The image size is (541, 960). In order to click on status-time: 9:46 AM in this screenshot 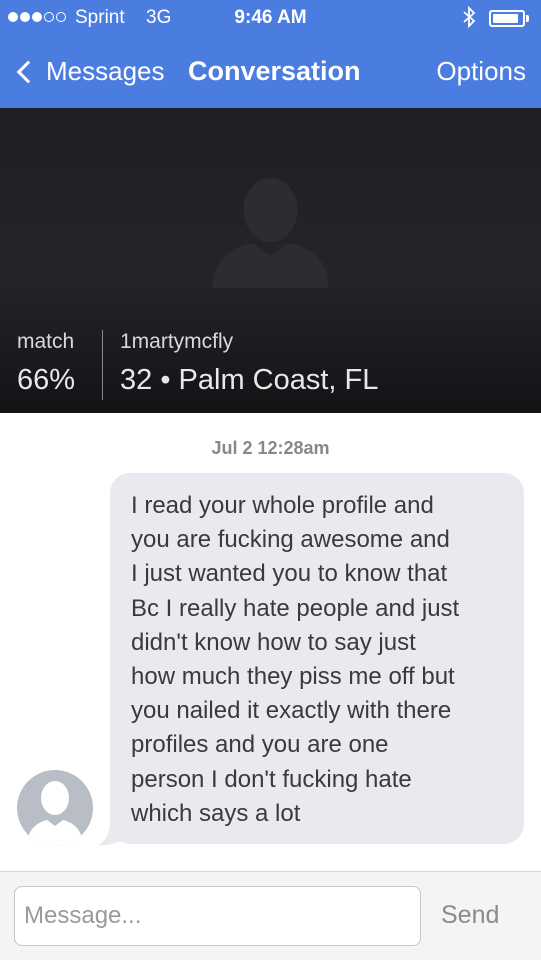, I will do `click(270, 17)`.